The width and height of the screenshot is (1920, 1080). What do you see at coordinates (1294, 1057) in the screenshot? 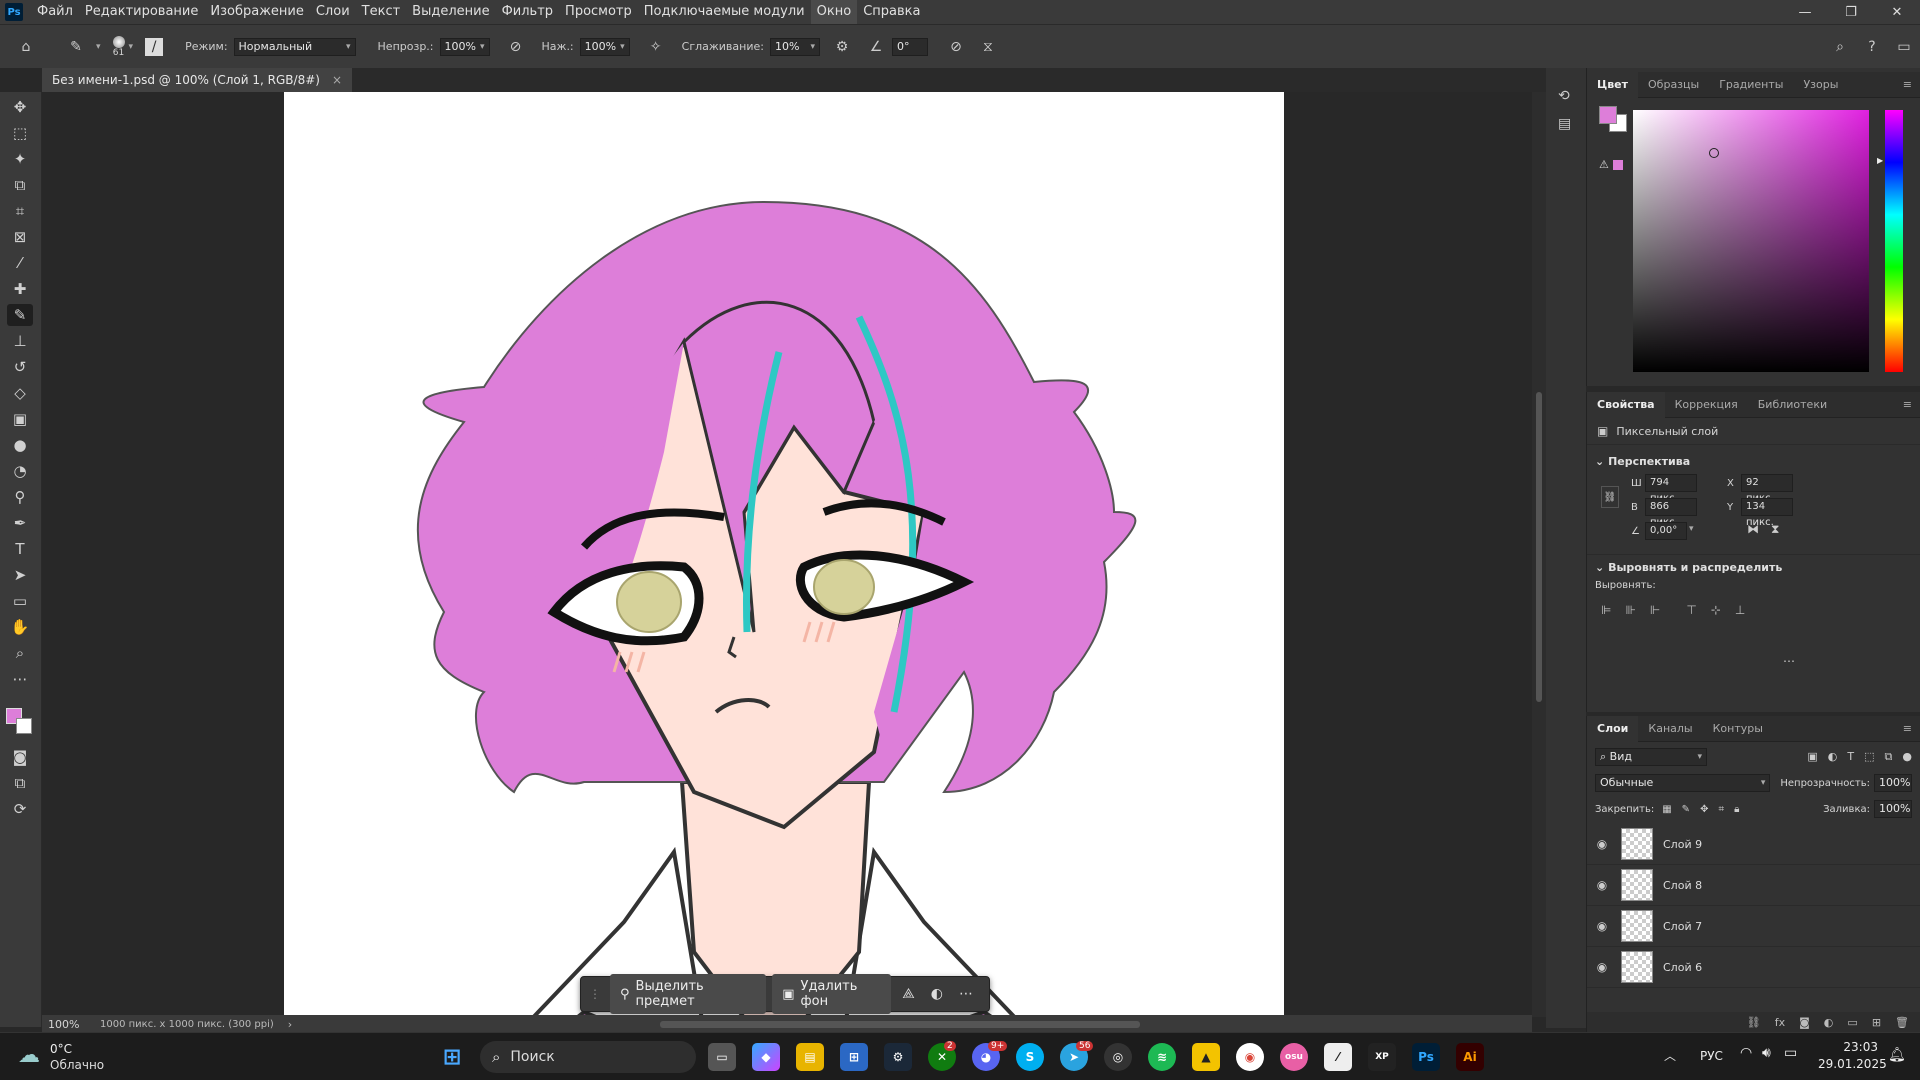
I see `osu-icon: osu` at bounding box center [1294, 1057].